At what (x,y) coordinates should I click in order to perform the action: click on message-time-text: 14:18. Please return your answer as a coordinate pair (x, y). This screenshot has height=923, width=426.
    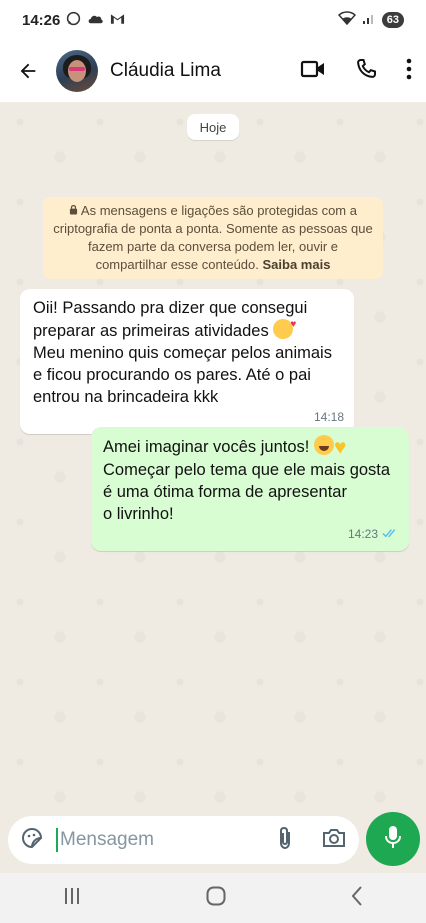
    Looking at the image, I should click on (328, 417).